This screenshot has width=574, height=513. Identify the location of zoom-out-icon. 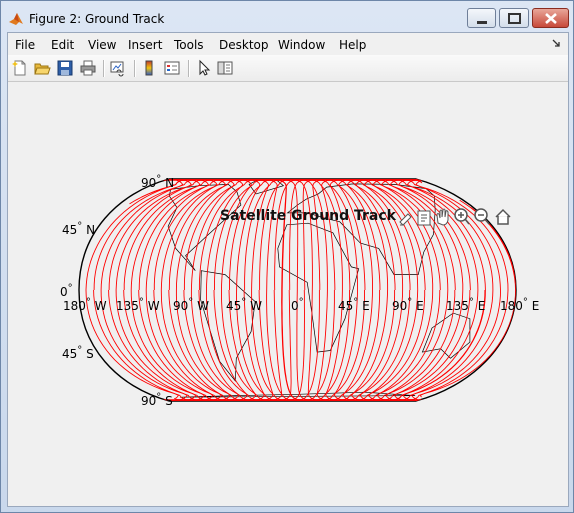
(482, 216).